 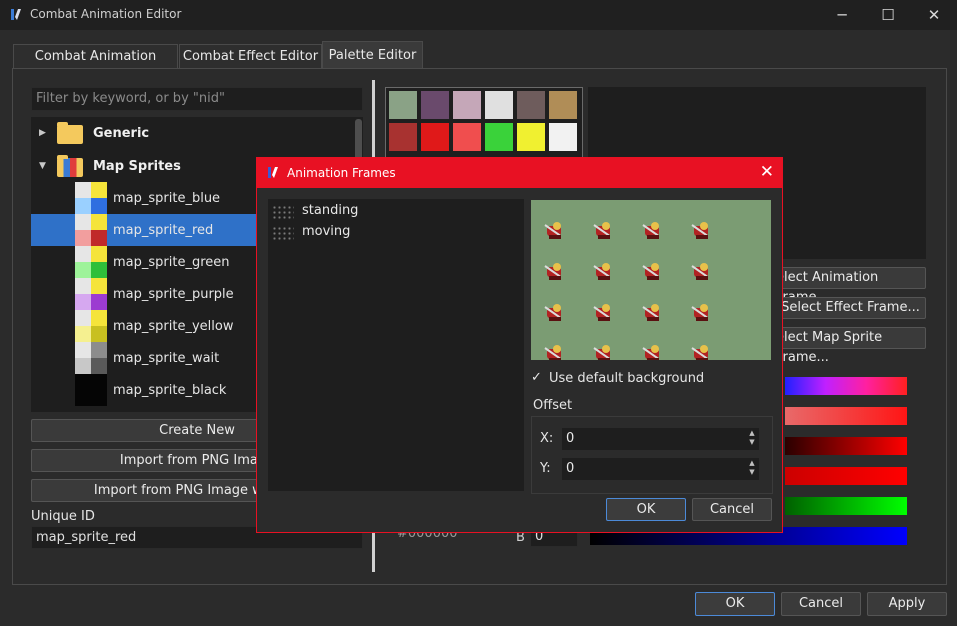 What do you see at coordinates (372, 55) in the screenshot?
I see `tab-palette-editor: Palette Editor` at bounding box center [372, 55].